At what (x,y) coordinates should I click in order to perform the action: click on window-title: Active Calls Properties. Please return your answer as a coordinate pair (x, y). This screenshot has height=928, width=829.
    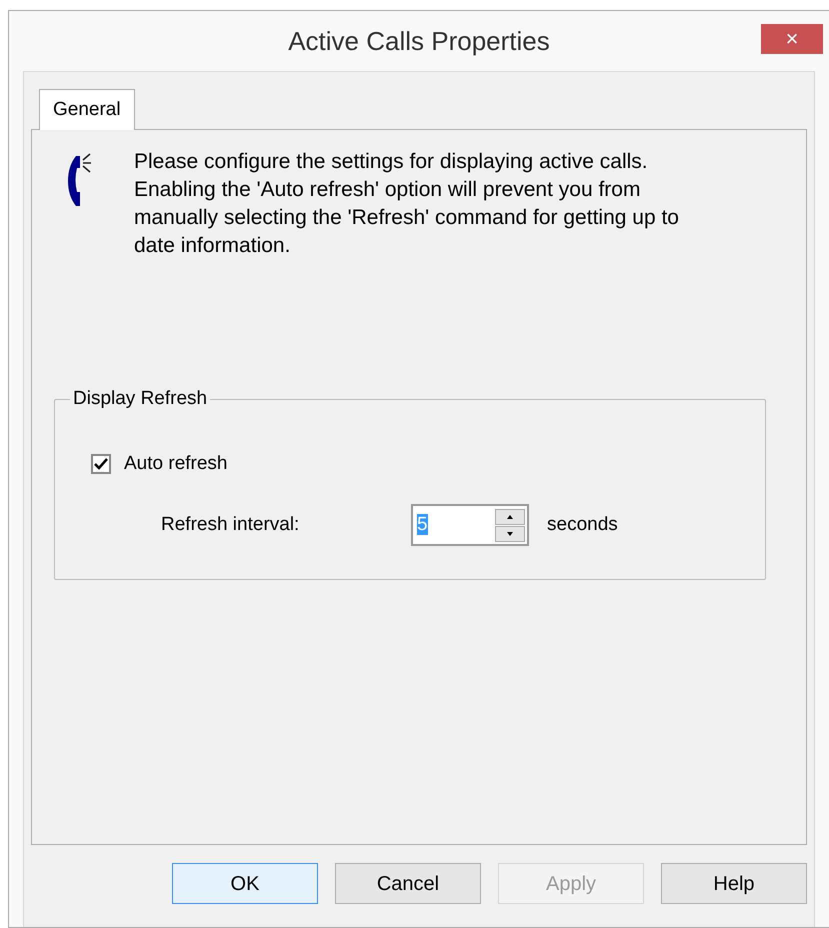
    Looking at the image, I should click on (419, 41).